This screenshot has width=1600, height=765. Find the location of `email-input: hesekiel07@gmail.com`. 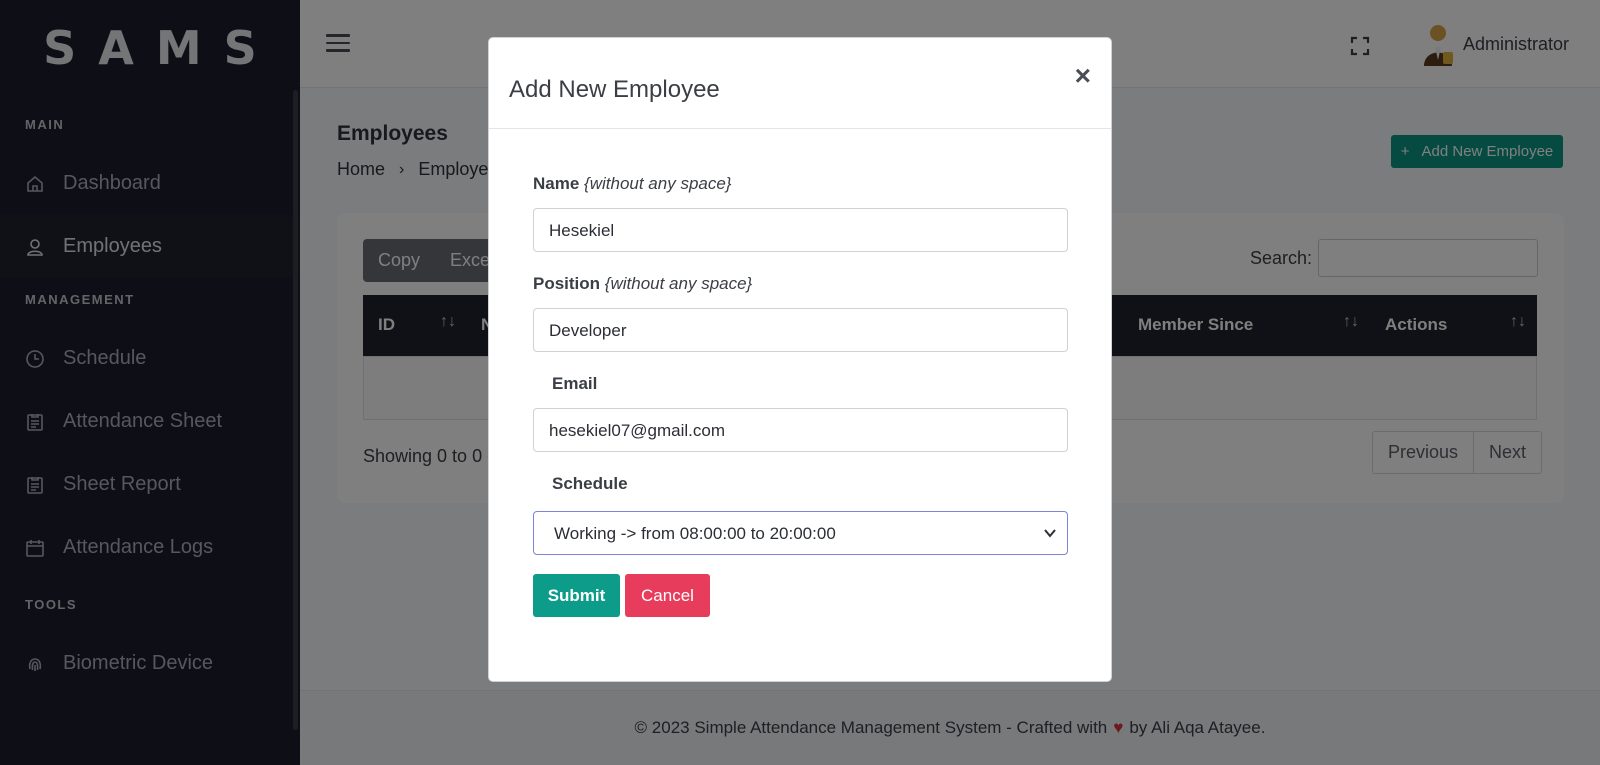

email-input: hesekiel07@gmail.com is located at coordinates (800, 430).